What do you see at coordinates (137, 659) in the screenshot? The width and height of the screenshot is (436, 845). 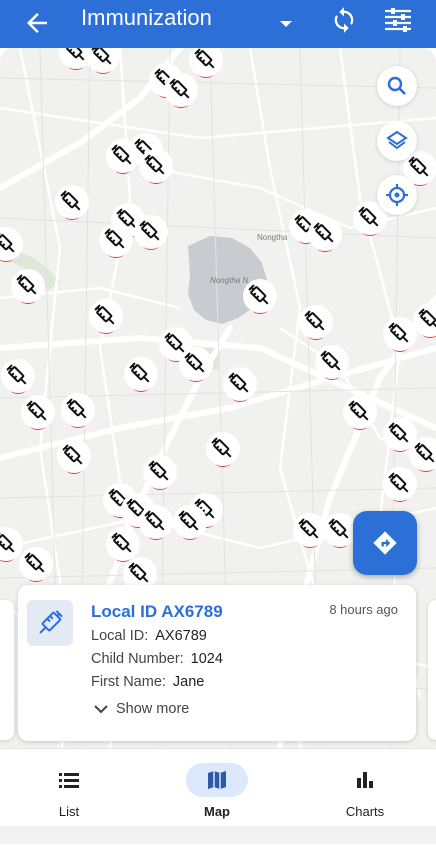 I see `field-label: Child Number:` at bounding box center [137, 659].